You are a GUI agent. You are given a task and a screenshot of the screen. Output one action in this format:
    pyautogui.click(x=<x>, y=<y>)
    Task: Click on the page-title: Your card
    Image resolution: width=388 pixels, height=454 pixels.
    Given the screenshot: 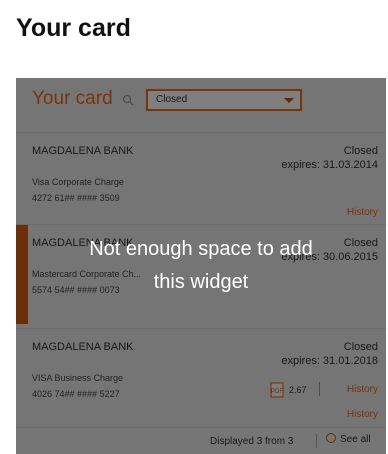 What is the action you would take?
    pyautogui.click(x=73, y=28)
    